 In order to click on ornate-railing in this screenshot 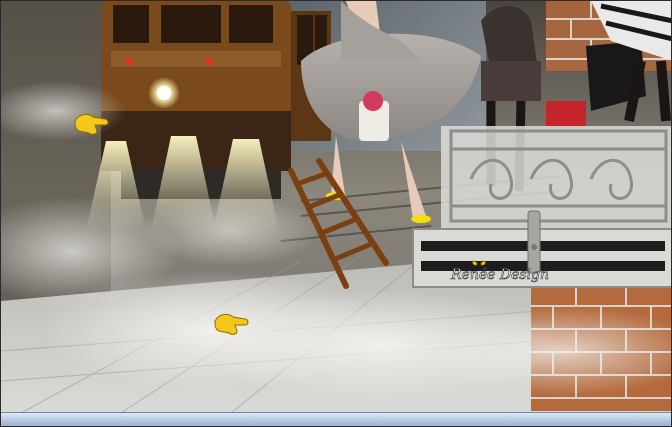, I will do `click(556, 178)`.